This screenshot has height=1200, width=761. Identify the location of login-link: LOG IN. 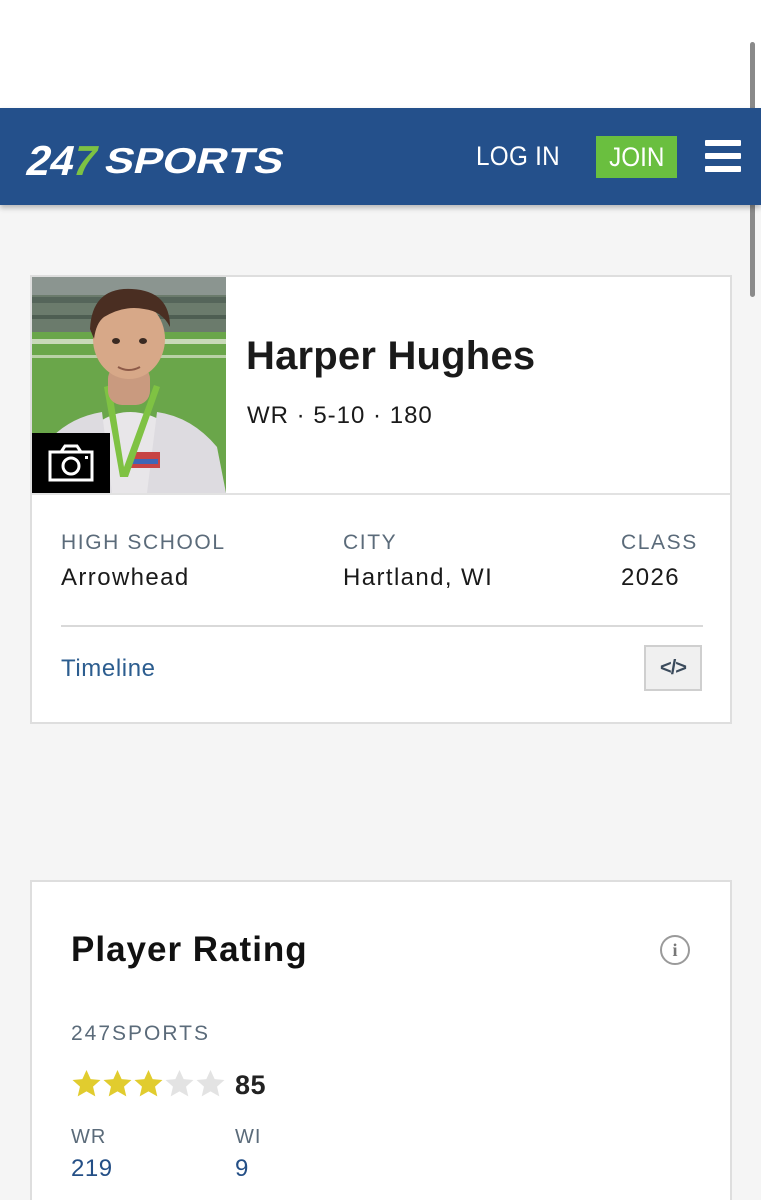
(518, 157).